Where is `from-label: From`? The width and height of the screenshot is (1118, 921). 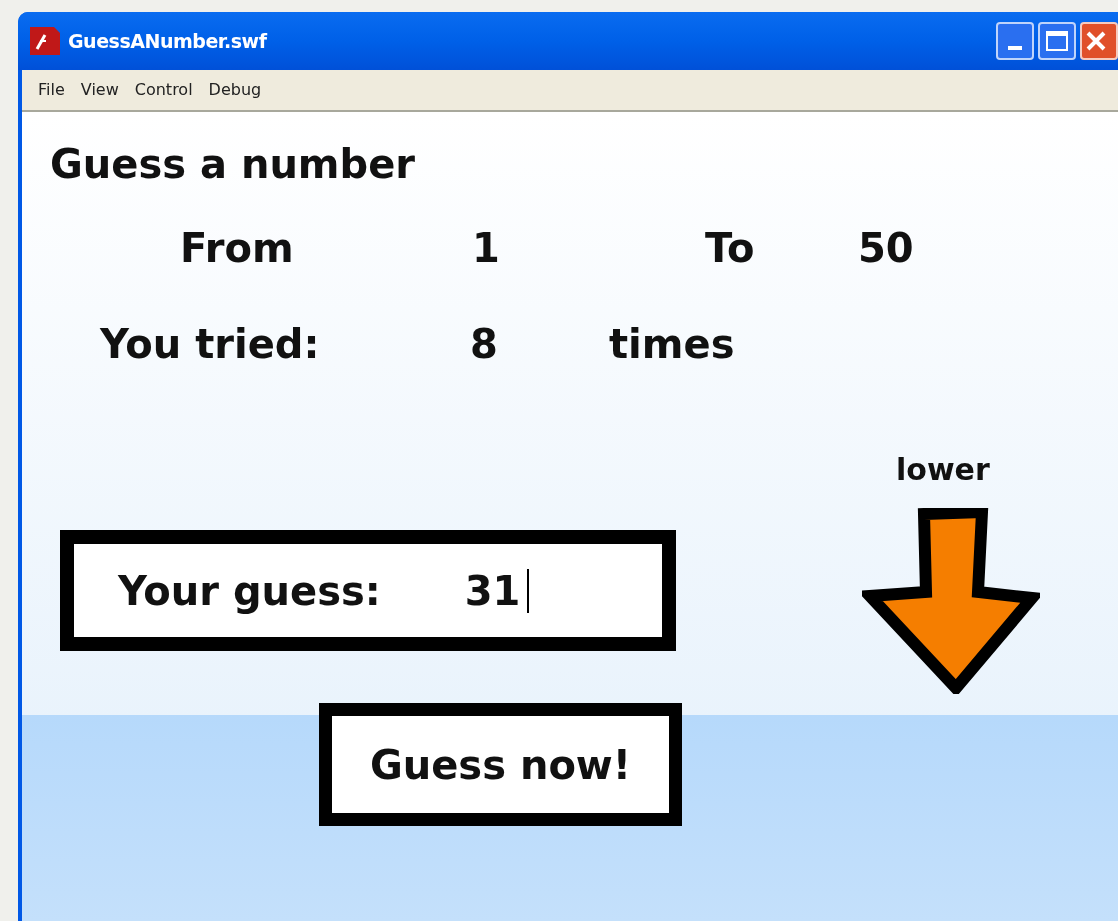 from-label: From is located at coordinates (237, 248).